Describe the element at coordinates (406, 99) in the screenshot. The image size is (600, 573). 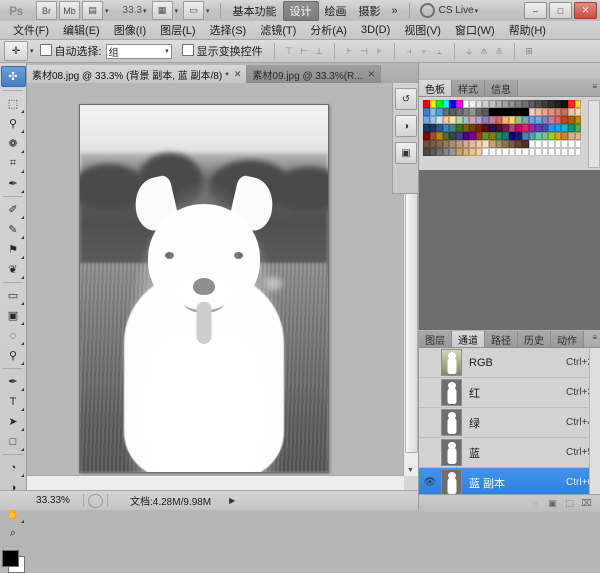
I see `history-panel-icon: ↺` at that location.